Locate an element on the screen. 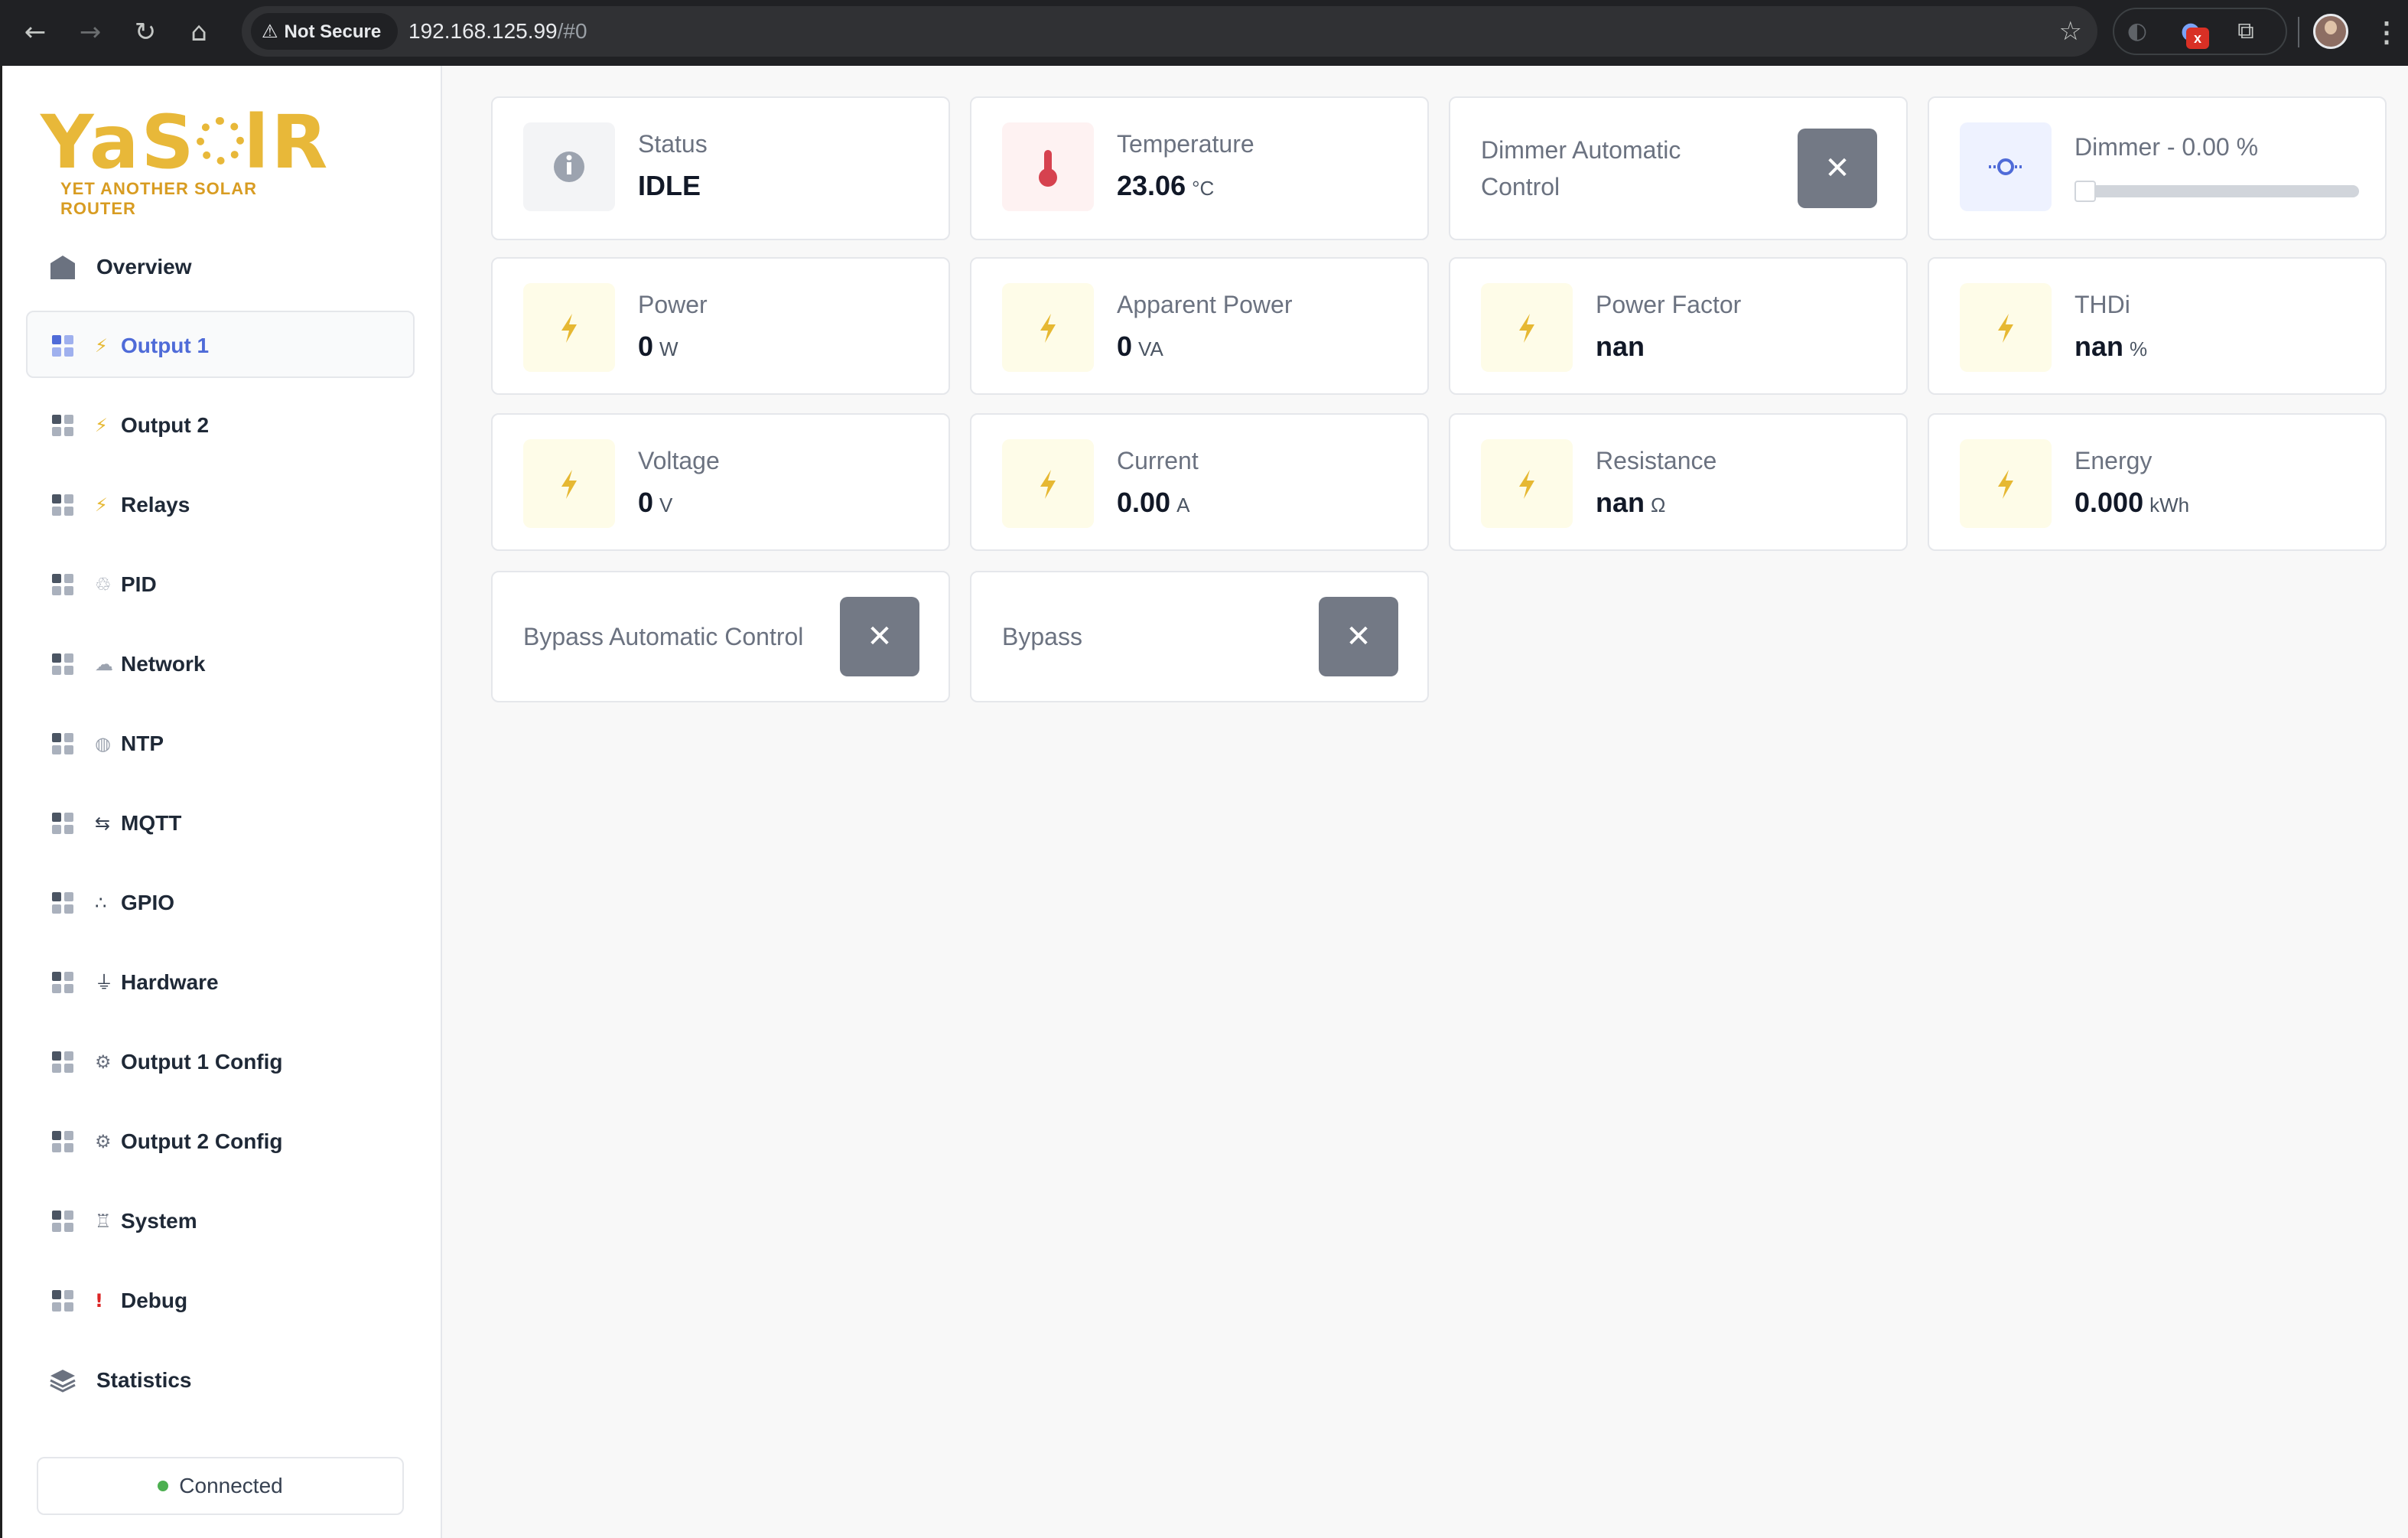  sidebar-item-ntp: ◍ NTP is located at coordinates (220, 742).